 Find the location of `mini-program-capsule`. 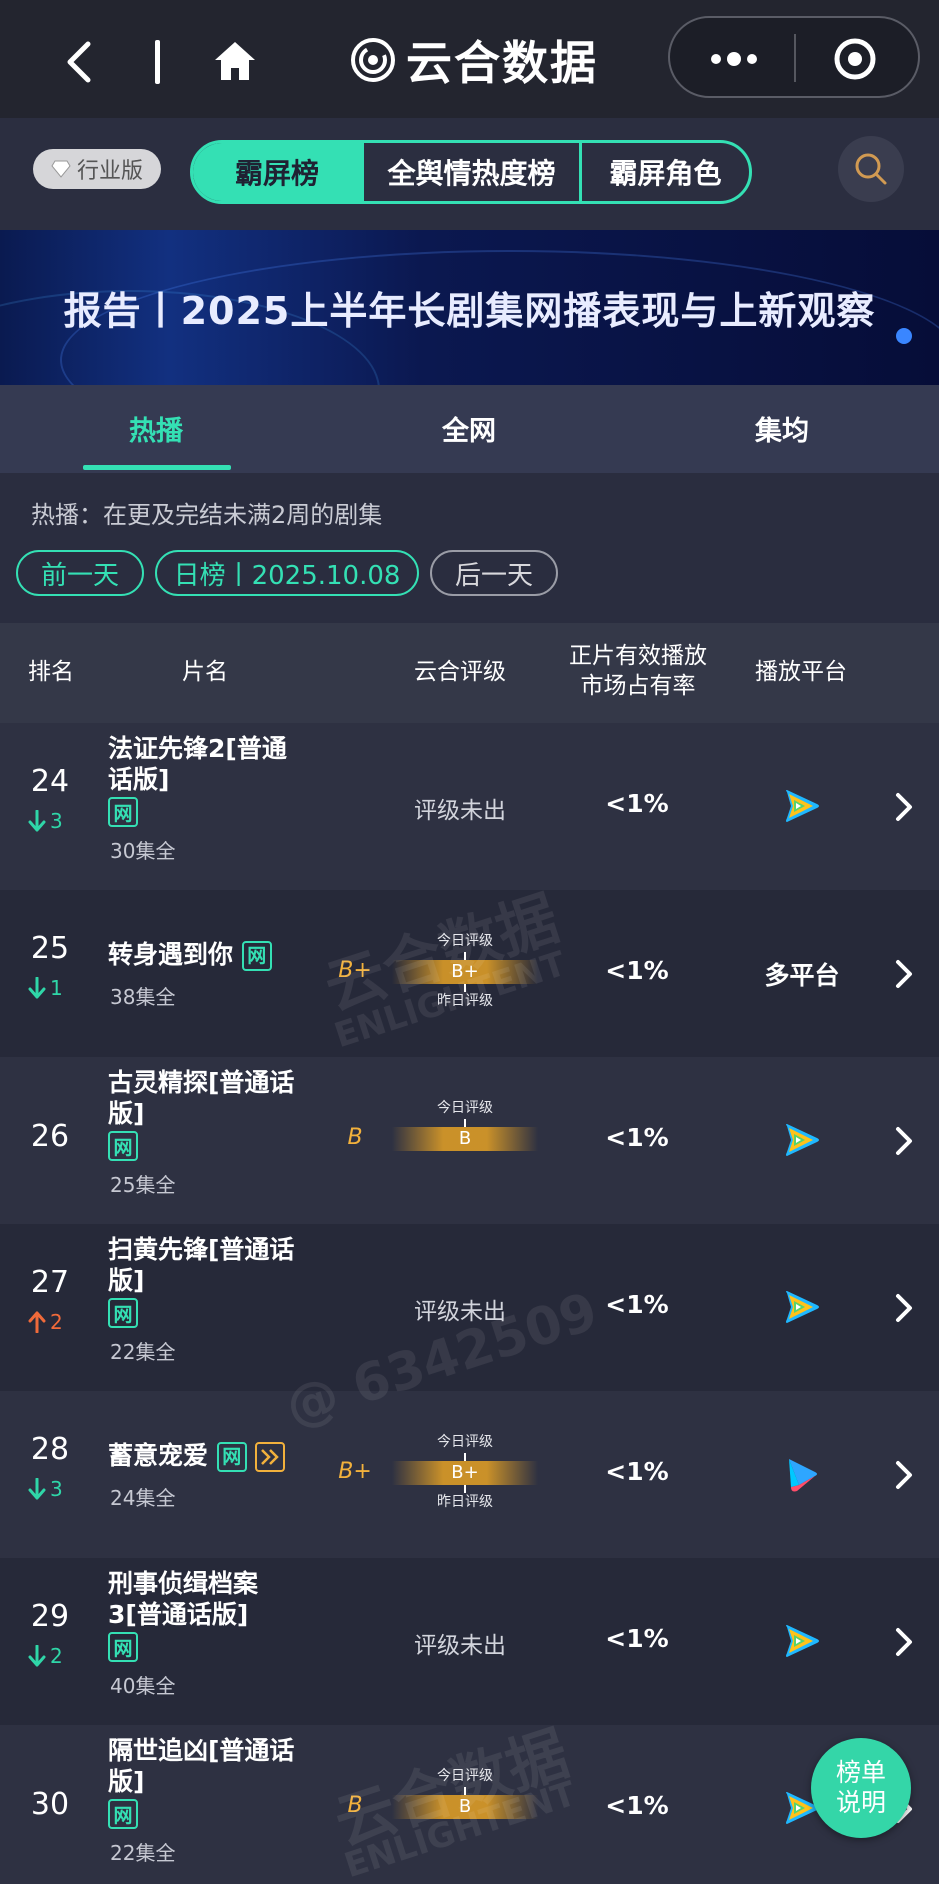

mini-program-capsule is located at coordinates (794, 57).